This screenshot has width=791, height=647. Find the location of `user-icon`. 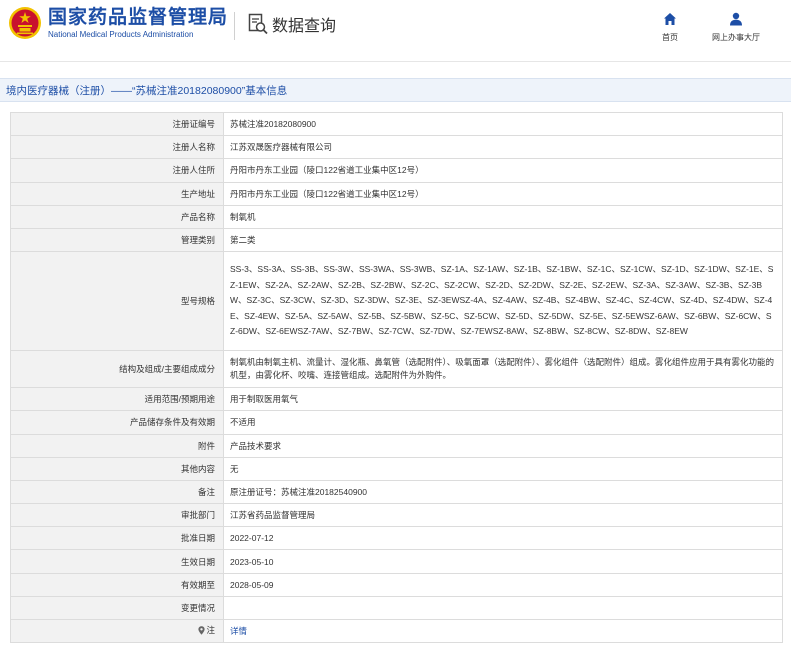

user-icon is located at coordinates (736, 19).